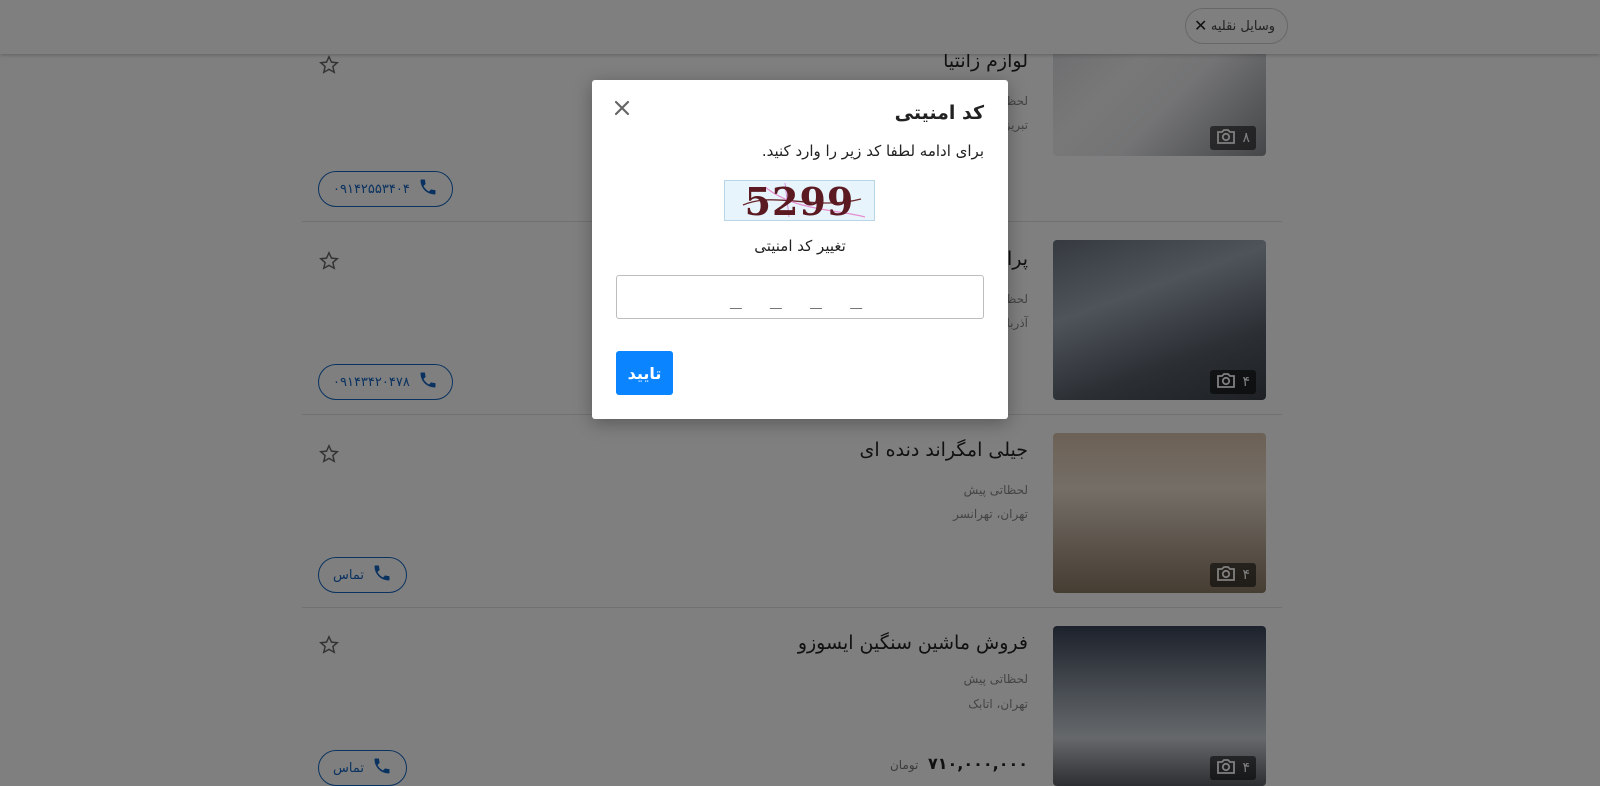 This screenshot has height=786, width=1600. What do you see at coordinates (644, 373) in the screenshot?
I see `confirm-button: تایید` at bounding box center [644, 373].